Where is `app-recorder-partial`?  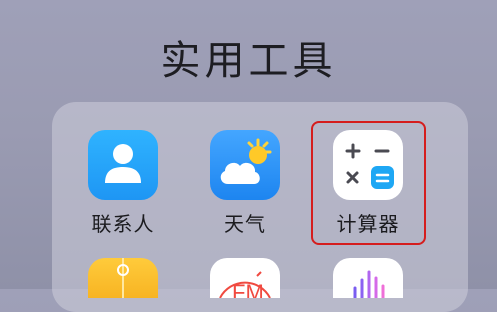 app-recorder-partial is located at coordinates (368, 278).